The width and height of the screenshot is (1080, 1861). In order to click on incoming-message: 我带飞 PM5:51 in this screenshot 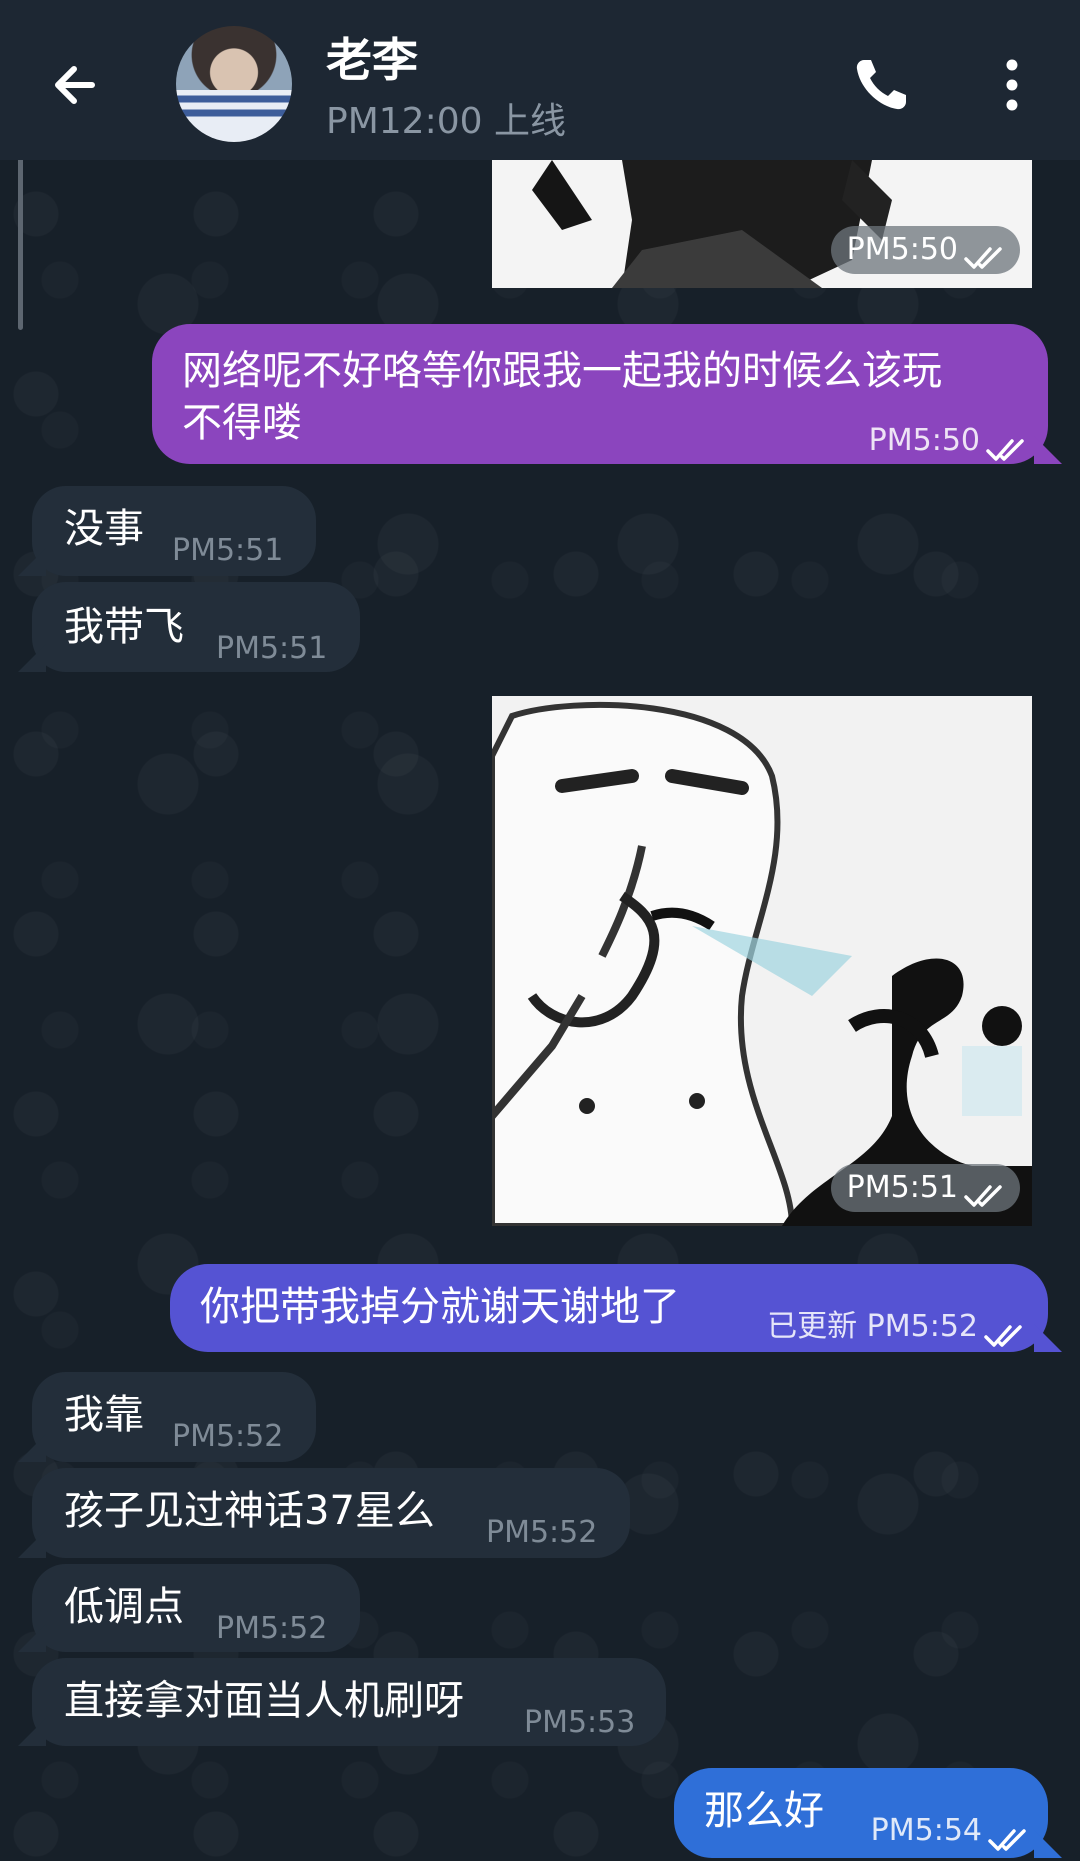, I will do `click(196, 627)`.